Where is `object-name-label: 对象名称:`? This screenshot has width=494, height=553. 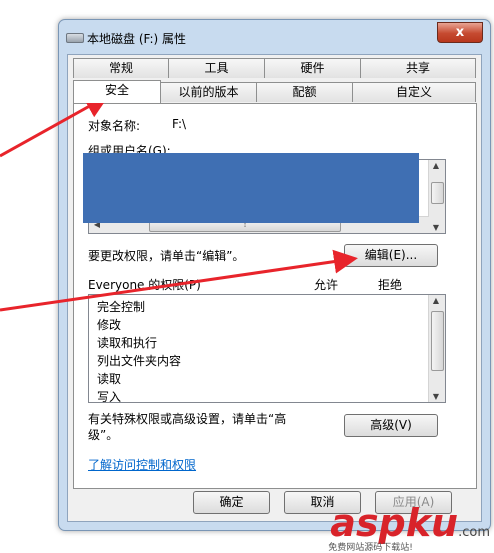 object-name-label: 对象名称: is located at coordinates (114, 126).